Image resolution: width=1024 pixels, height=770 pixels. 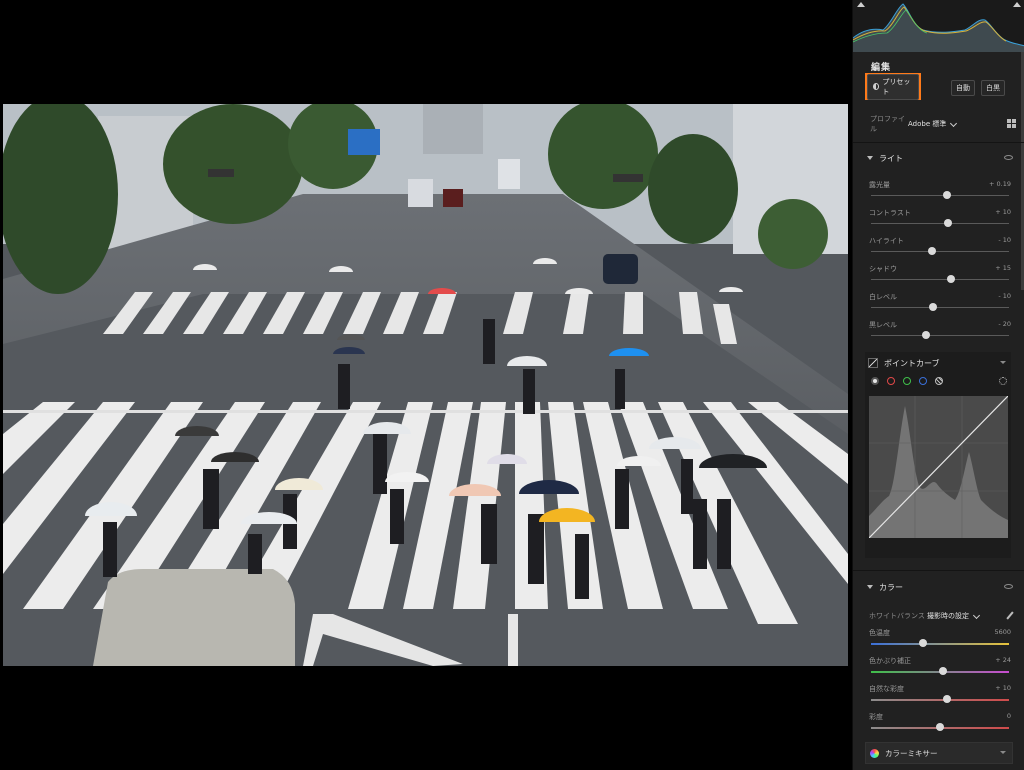 What do you see at coordinates (887, 124) in the screenshot?
I see `profile-label: プロファイル` at bounding box center [887, 124].